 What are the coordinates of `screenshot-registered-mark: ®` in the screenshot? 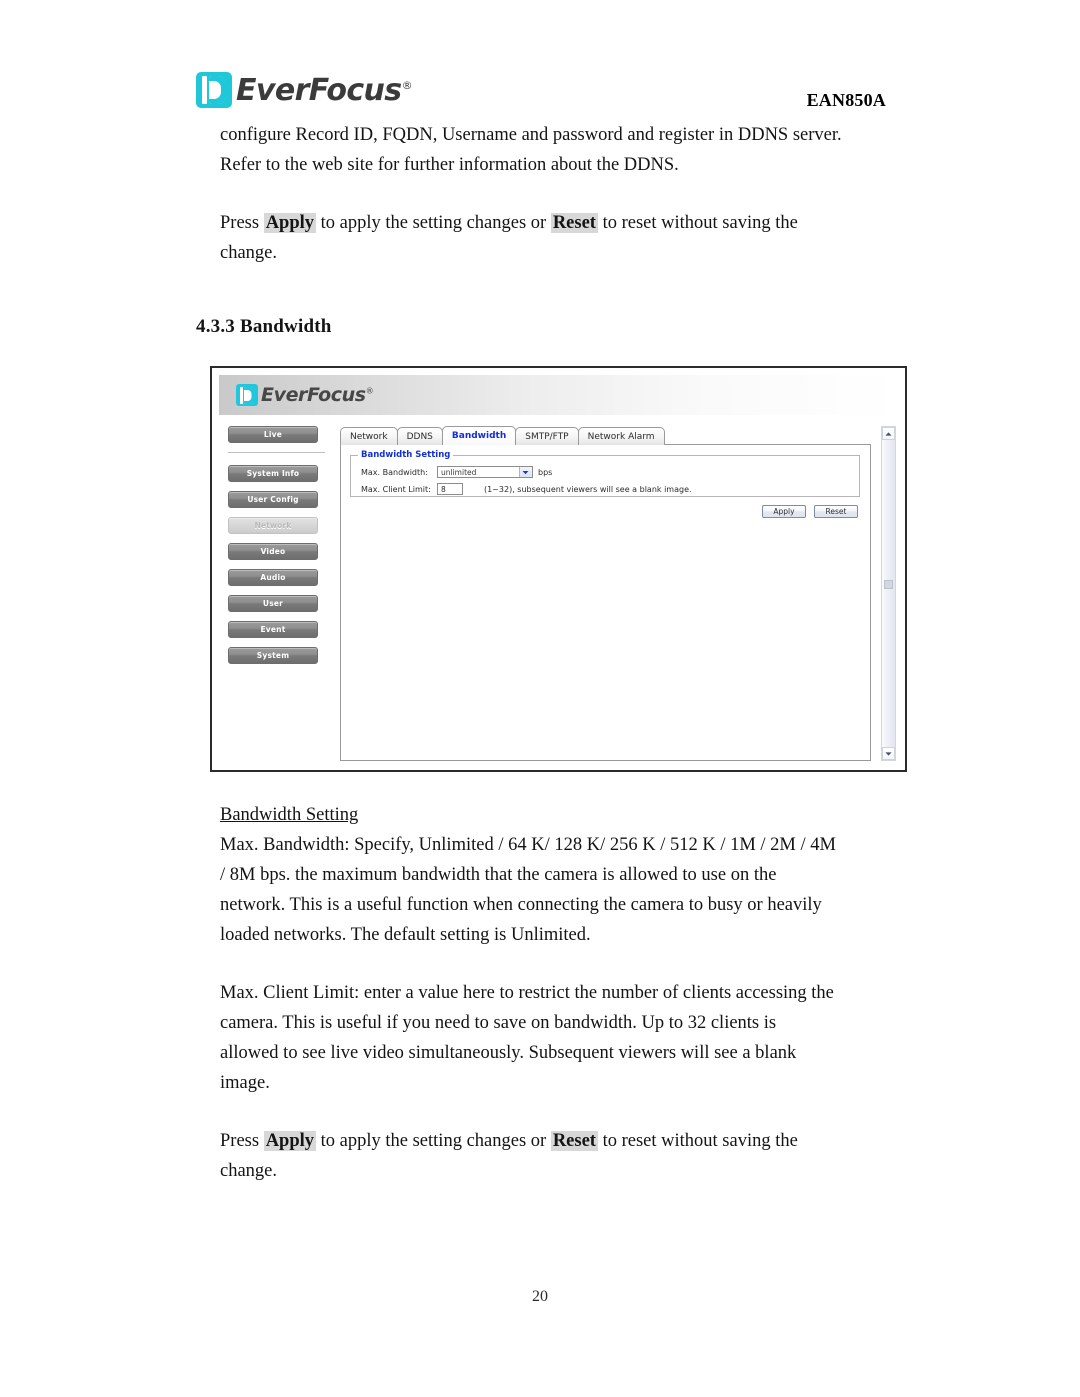 It's located at (369, 391).